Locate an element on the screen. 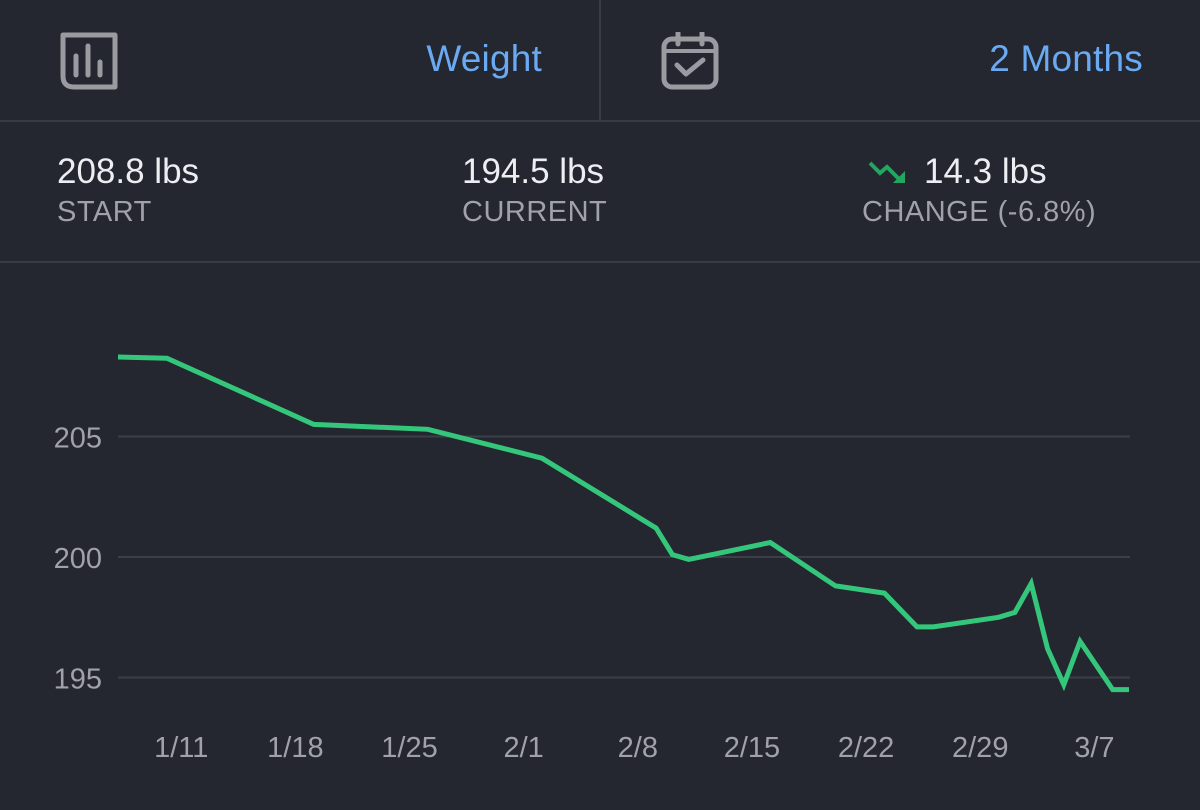  x-tick-label: 1/18 is located at coordinates (295, 748).